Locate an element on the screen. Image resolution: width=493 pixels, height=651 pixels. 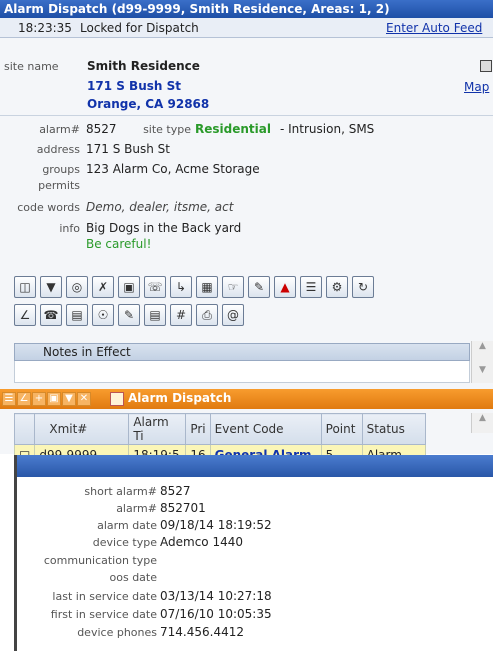
detail-label: first in service date is located at coordinates (103, 614).